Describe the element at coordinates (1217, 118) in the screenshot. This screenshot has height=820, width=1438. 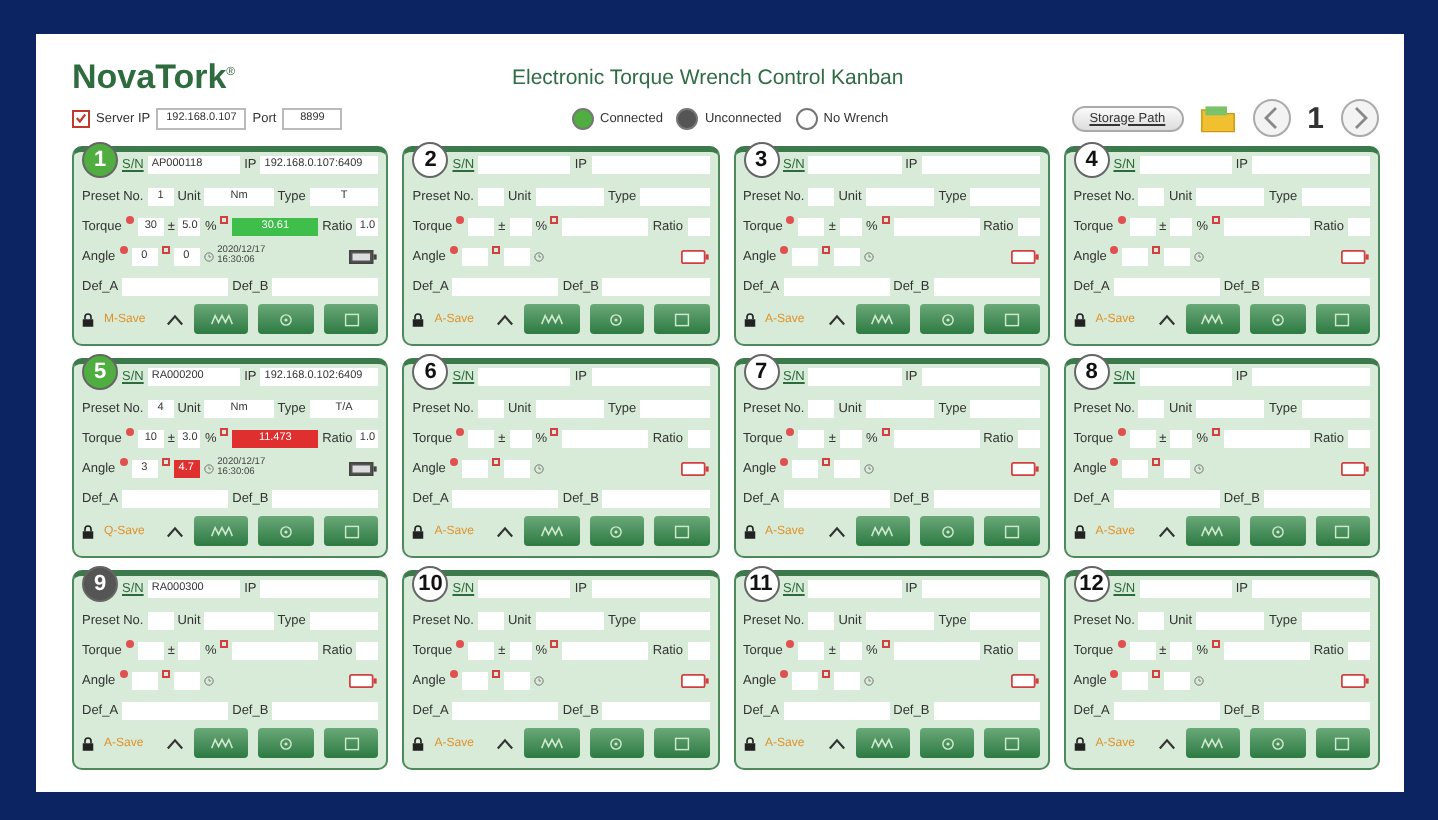
I see `folder-icon` at that location.